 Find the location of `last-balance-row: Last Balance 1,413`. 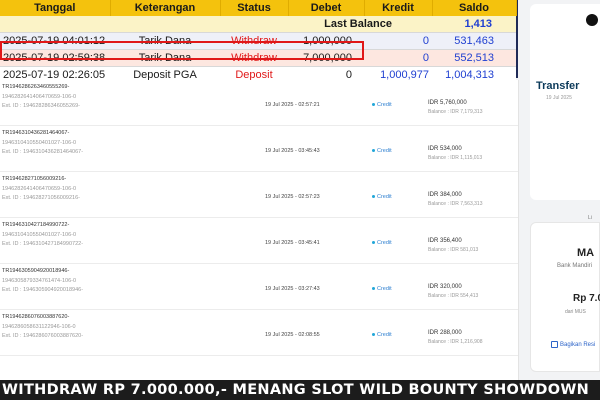

last-balance-row: Last Balance 1,413 is located at coordinates (258, 24).